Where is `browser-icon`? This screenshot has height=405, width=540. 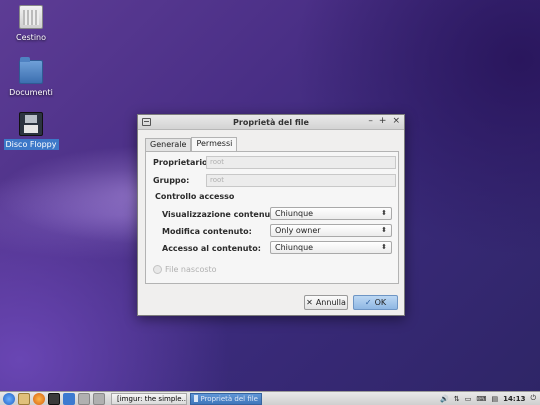
browser-icon is located at coordinates (39, 398).